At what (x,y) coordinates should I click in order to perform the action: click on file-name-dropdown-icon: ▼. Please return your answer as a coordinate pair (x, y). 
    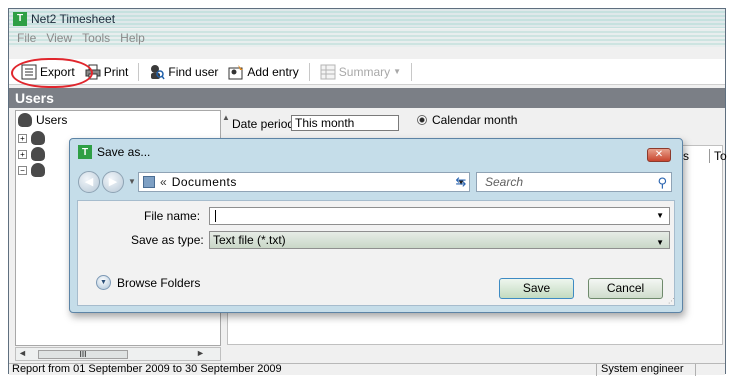
    Looking at the image, I should click on (660, 215).